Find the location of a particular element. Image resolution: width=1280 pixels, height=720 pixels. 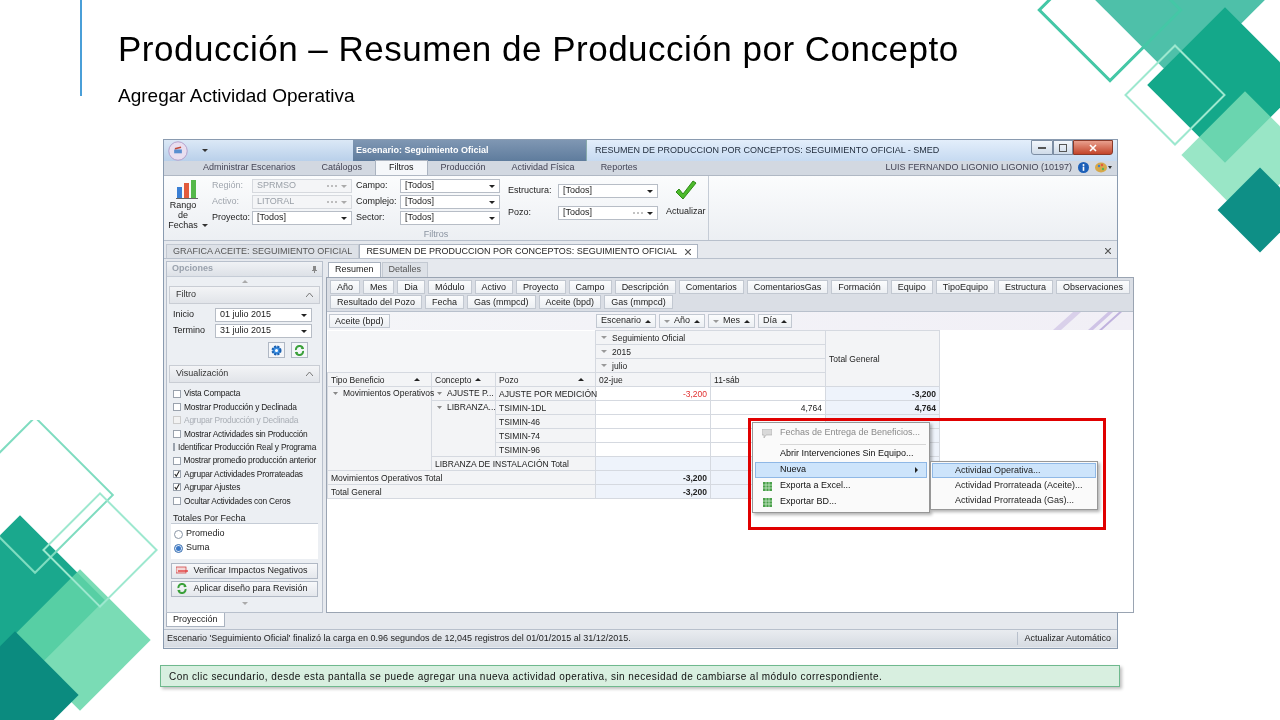

close-button is located at coordinates (1093, 147).